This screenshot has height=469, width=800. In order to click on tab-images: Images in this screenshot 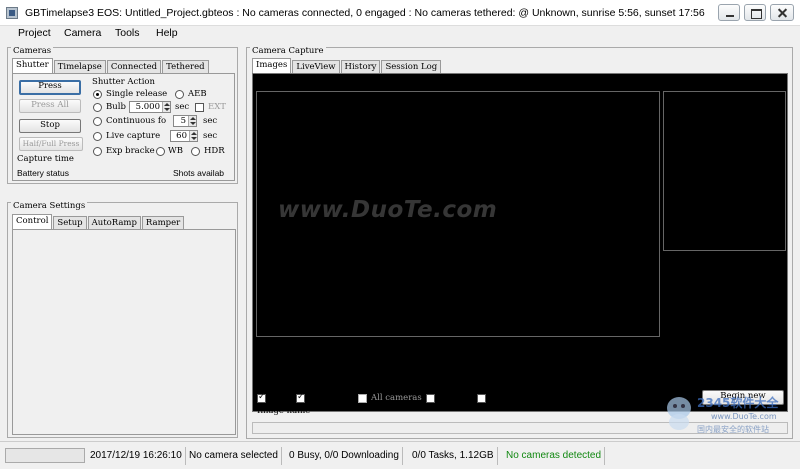, I will do `click(272, 65)`.